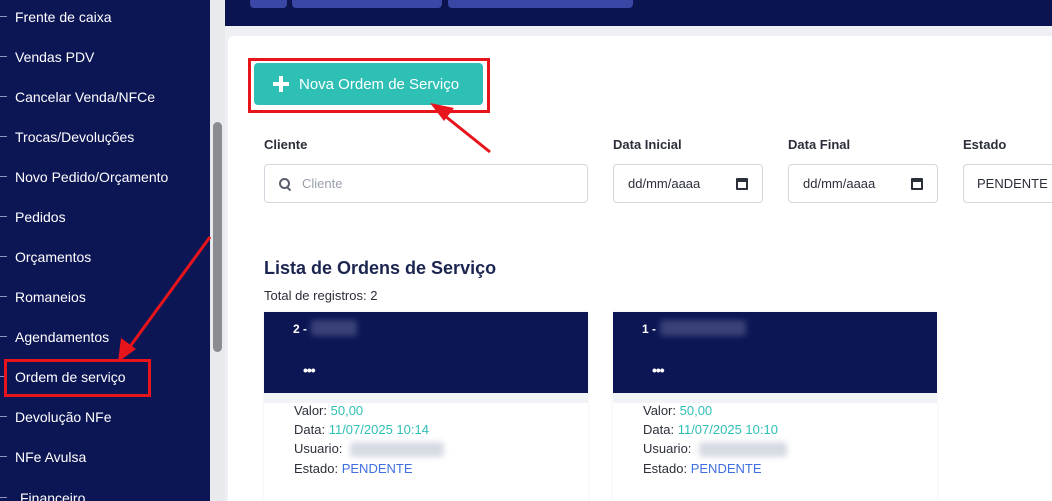  What do you see at coordinates (217, 237) in the screenshot?
I see `sidebar-scrollbar-thumb` at bounding box center [217, 237].